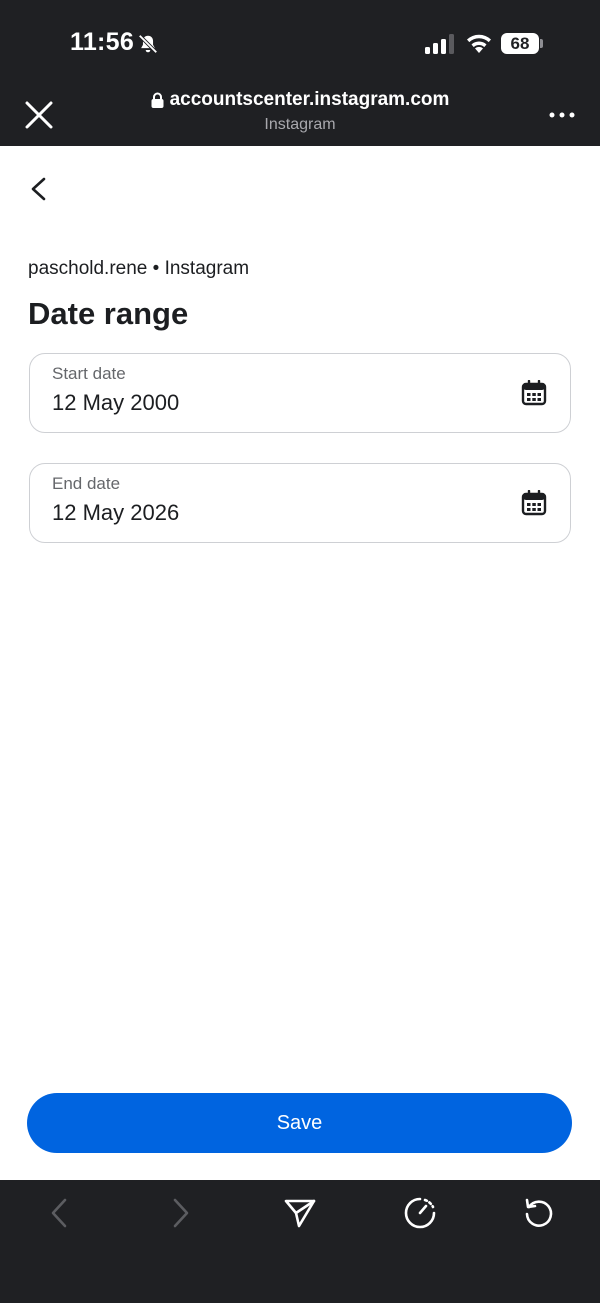  I want to click on url-bar: accountscenter.instagram.com Instagram, so click(300, 112).